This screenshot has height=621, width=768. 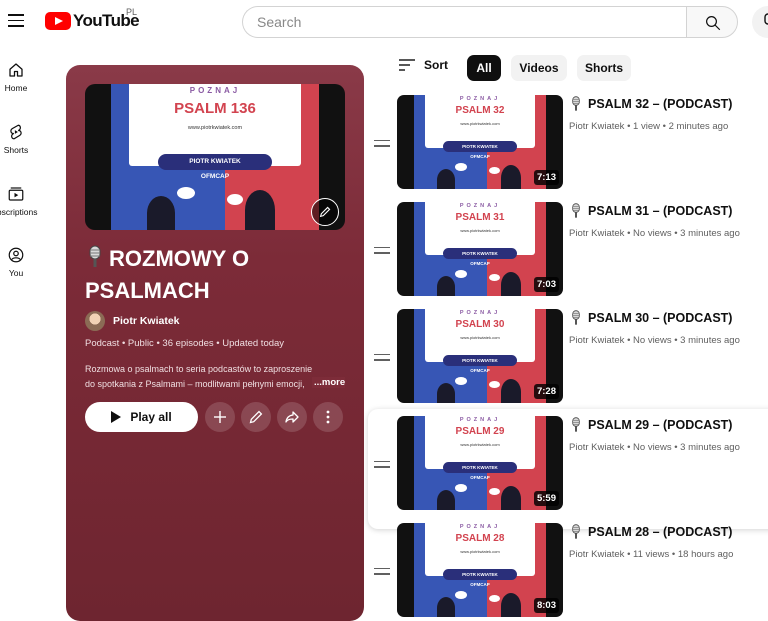 I want to click on video-title: PSALM 28 – (PODCAST), so click(x=650, y=532).